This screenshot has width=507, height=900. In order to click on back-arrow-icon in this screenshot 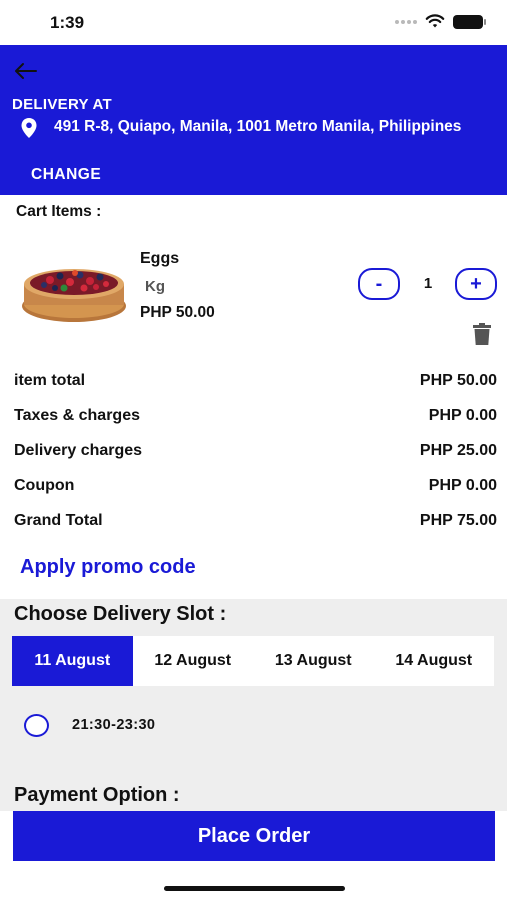, I will do `click(26, 71)`.